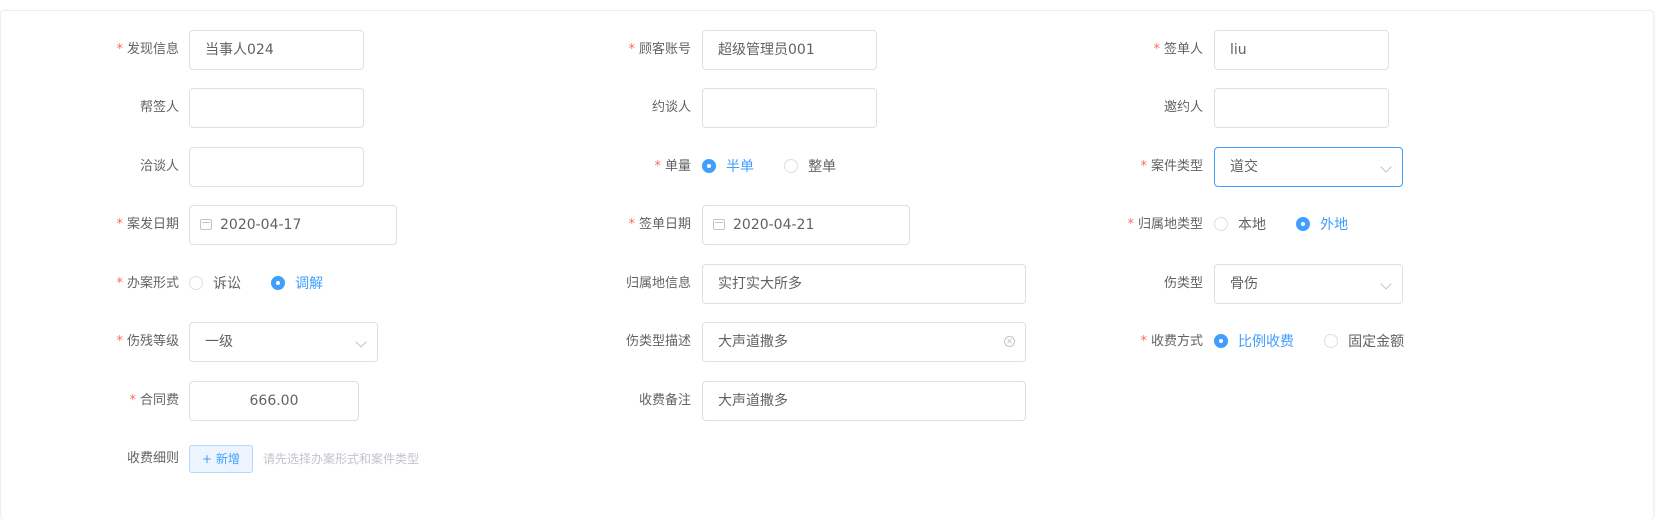  What do you see at coordinates (159, 107) in the screenshot?
I see `assist-signer-label: 帮签人` at bounding box center [159, 107].